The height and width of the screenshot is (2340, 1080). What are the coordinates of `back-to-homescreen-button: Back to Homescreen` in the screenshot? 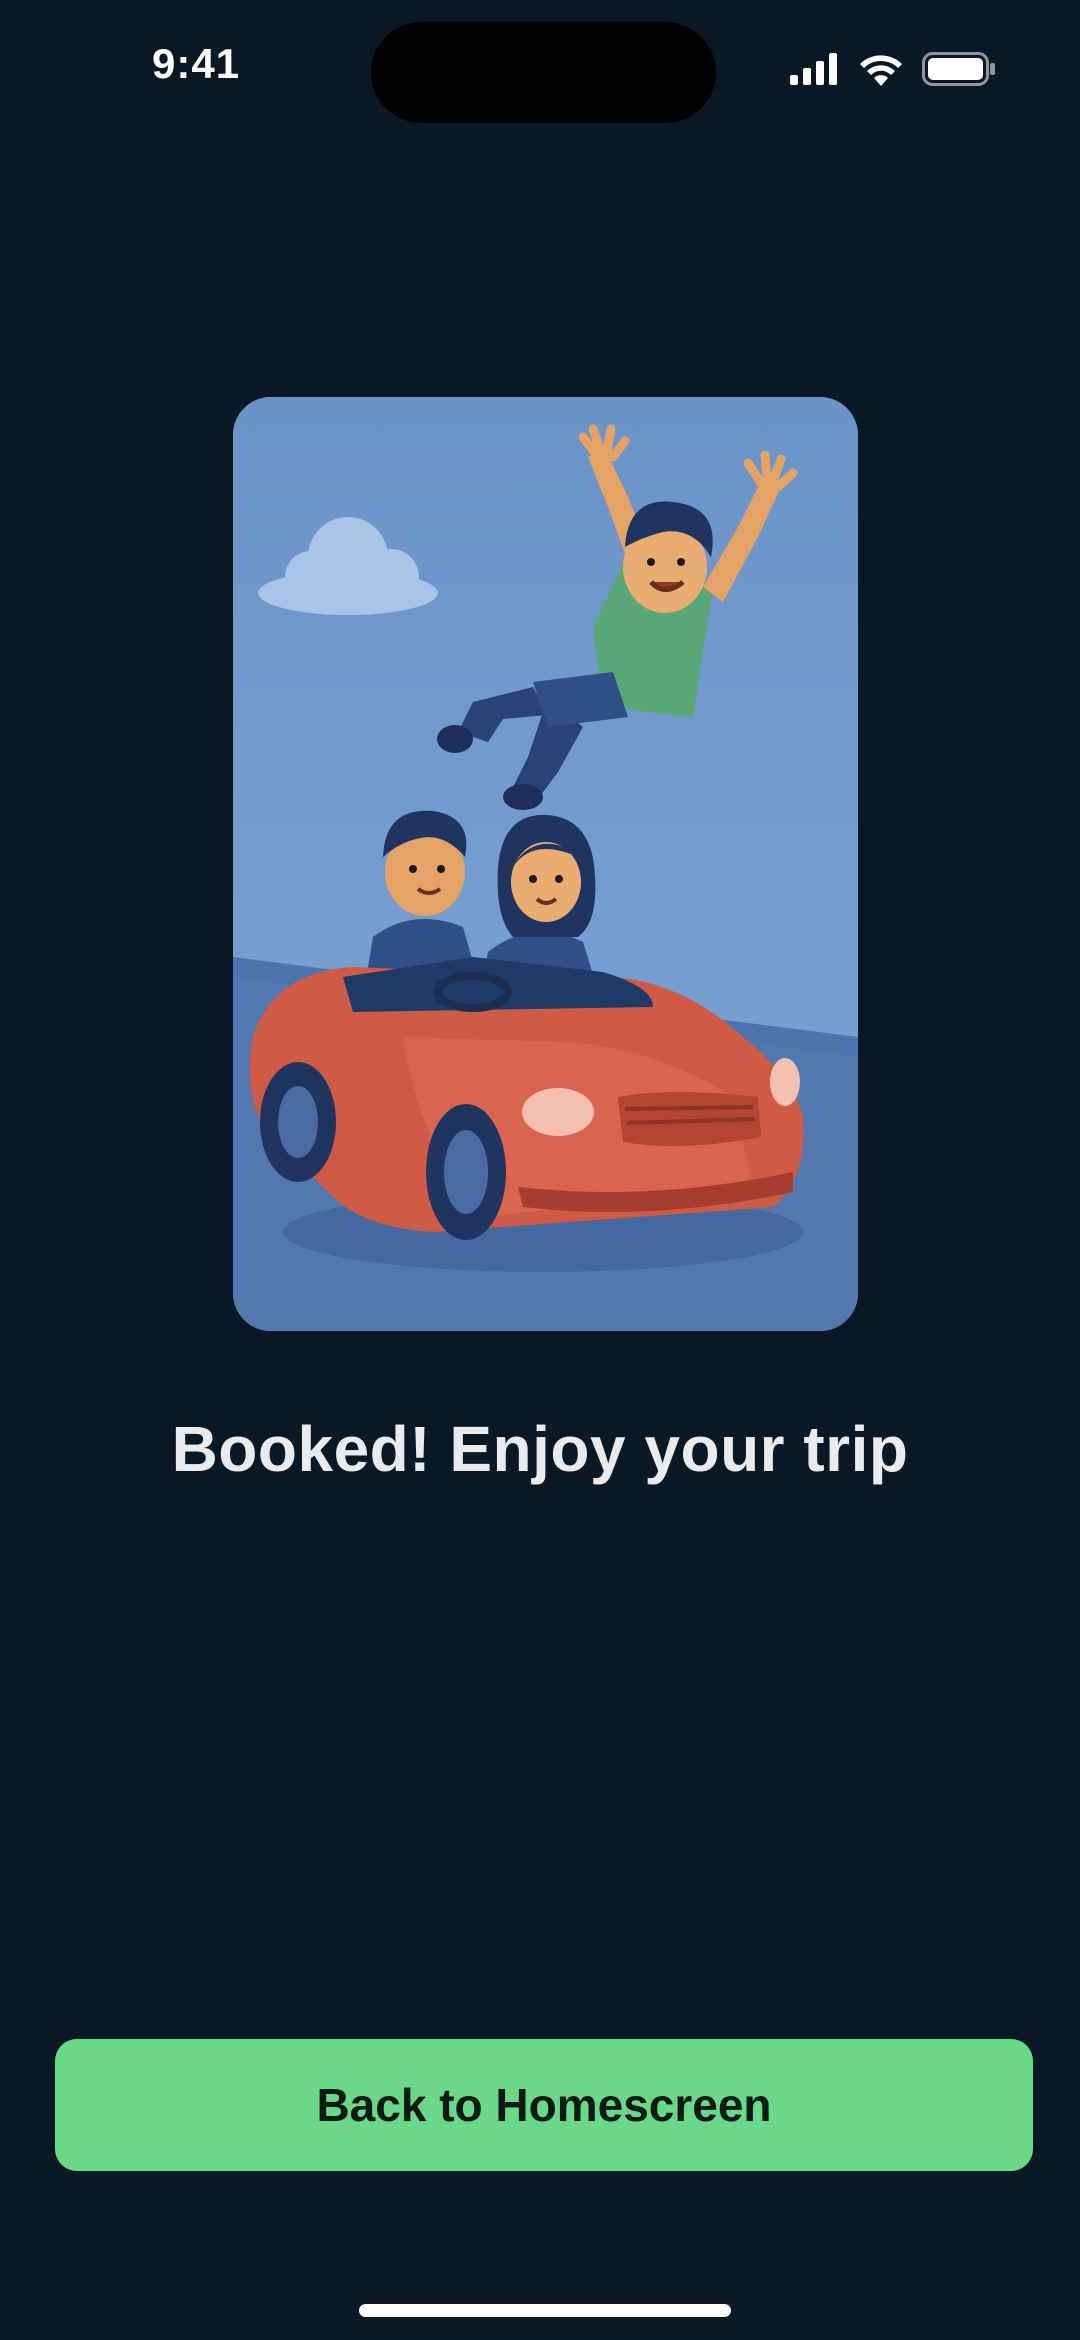 It's located at (544, 2105).